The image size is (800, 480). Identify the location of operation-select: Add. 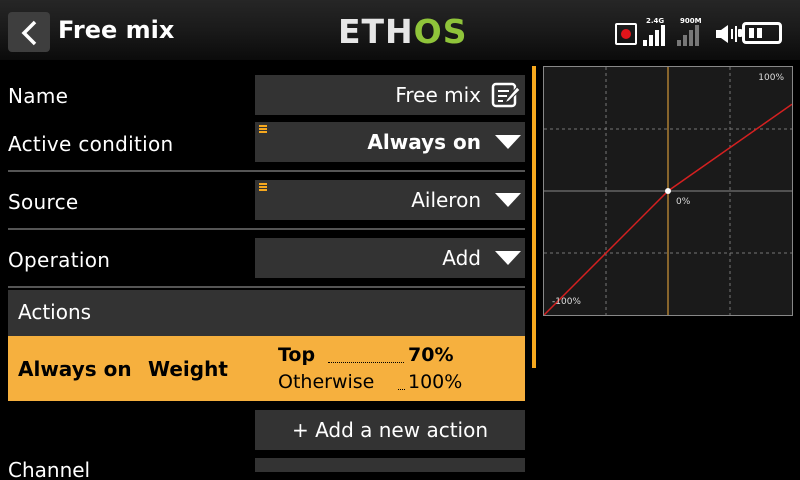
(390, 258).